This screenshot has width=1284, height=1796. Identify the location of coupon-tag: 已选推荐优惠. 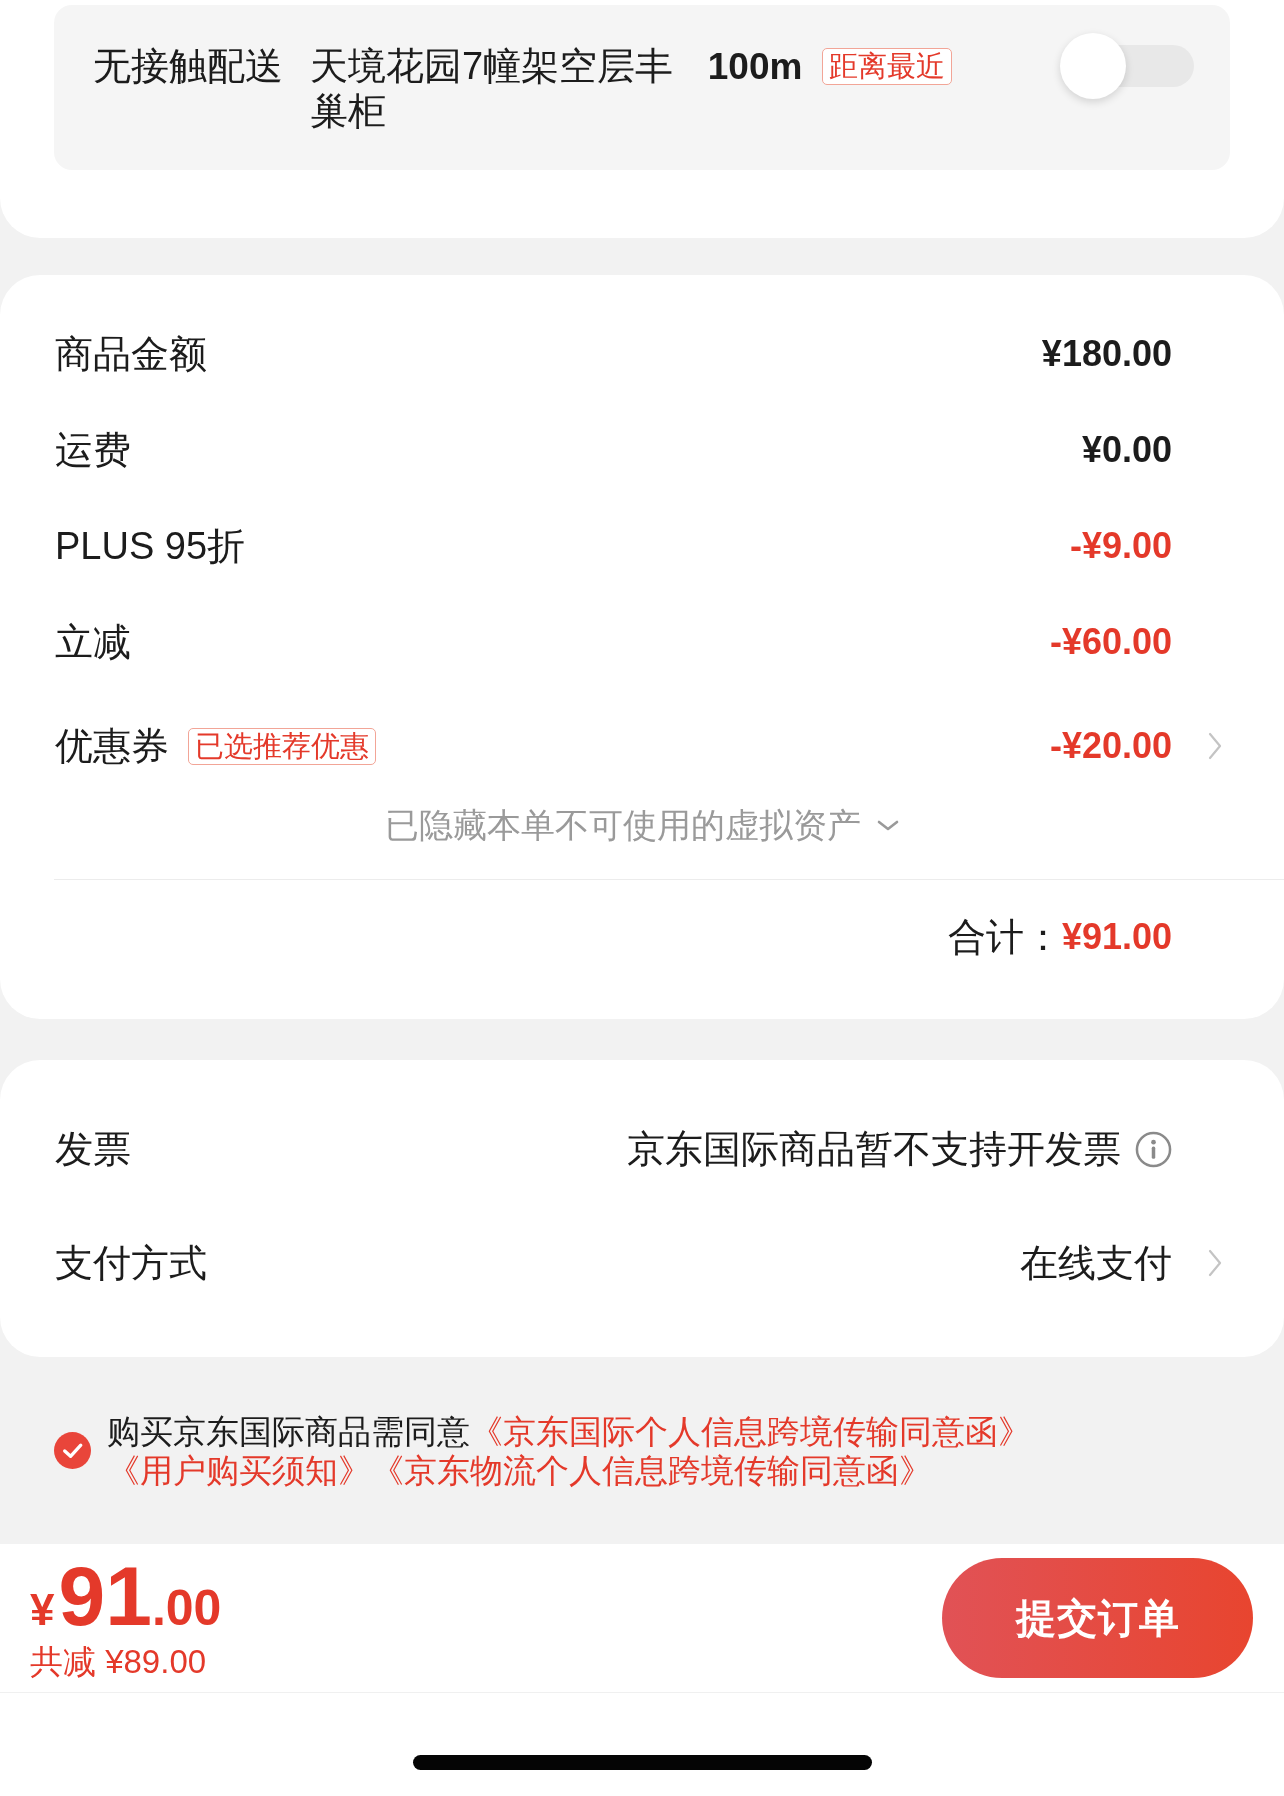
(282, 746).